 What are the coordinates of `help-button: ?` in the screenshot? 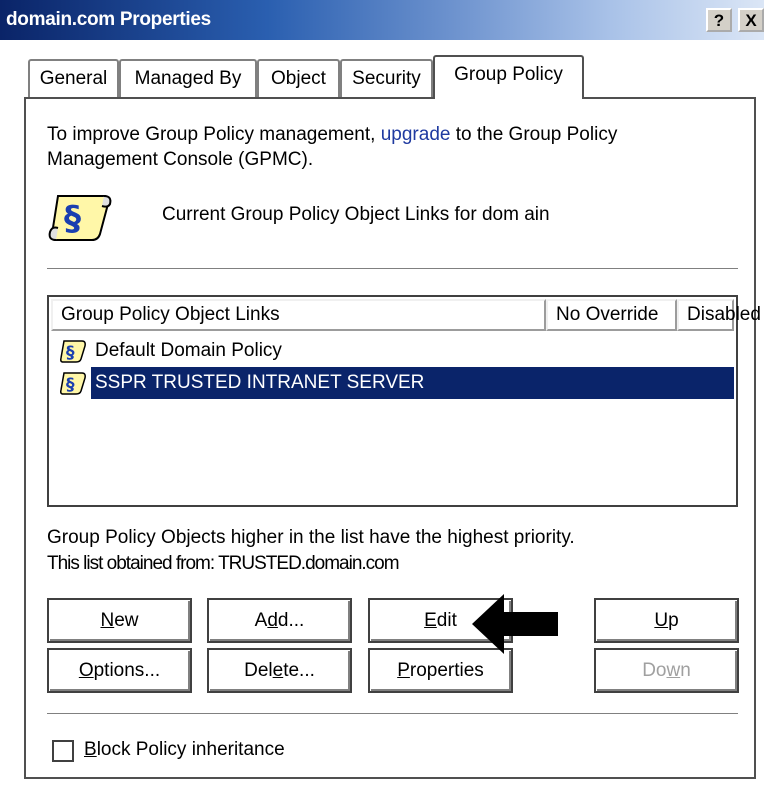 It's located at (719, 20).